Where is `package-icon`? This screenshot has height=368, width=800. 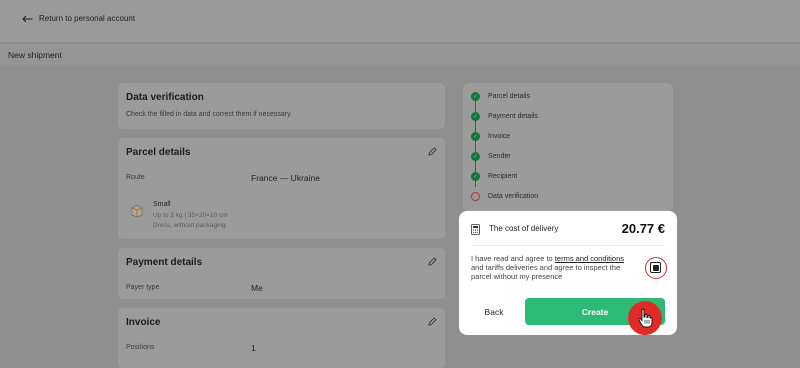
package-icon is located at coordinates (137, 211).